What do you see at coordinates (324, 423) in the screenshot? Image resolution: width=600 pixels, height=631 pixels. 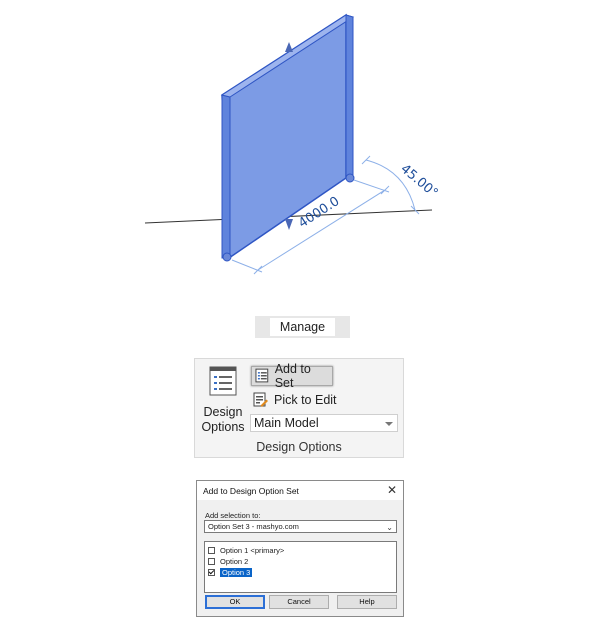 I see `active-option-select: Main Model` at bounding box center [324, 423].